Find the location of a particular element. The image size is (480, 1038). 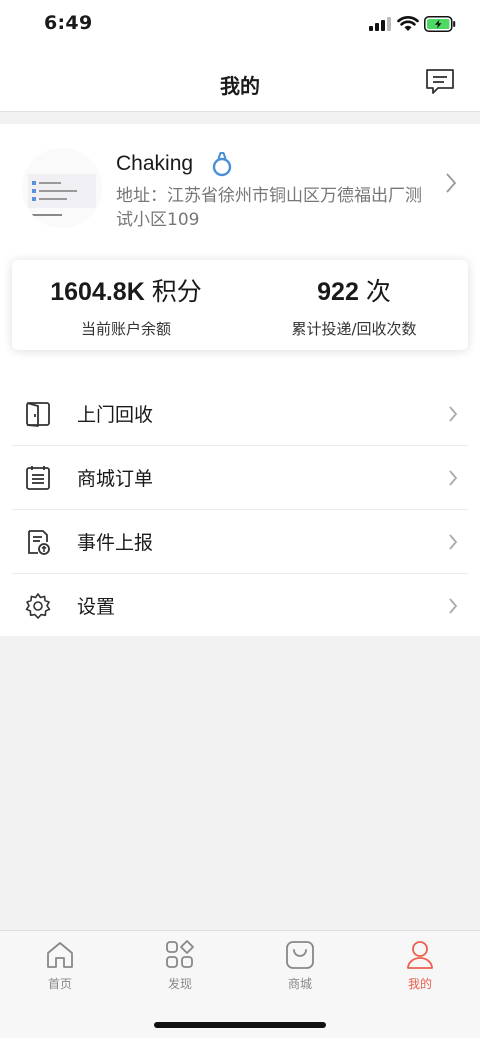

status-time: 6:49 is located at coordinates (68, 23).